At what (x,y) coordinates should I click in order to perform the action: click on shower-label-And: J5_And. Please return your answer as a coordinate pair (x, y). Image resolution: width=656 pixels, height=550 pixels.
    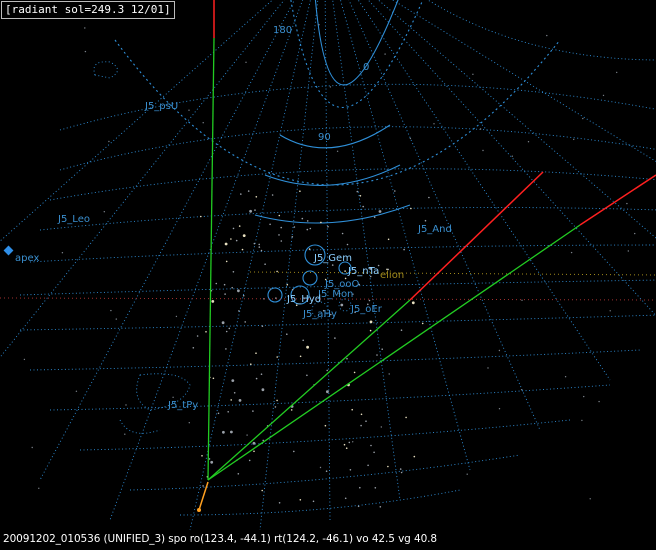
    Looking at the image, I should click on (434, 229).